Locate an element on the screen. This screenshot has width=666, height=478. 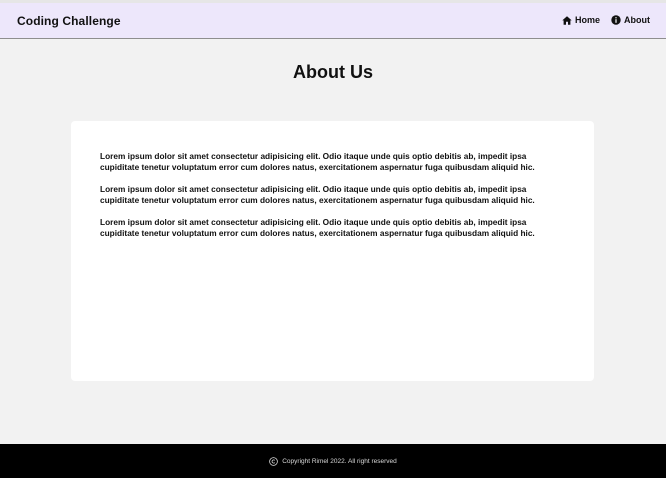
footer: Copyright Rimel 2022. All right reserved is located at coordinates (333, 461).